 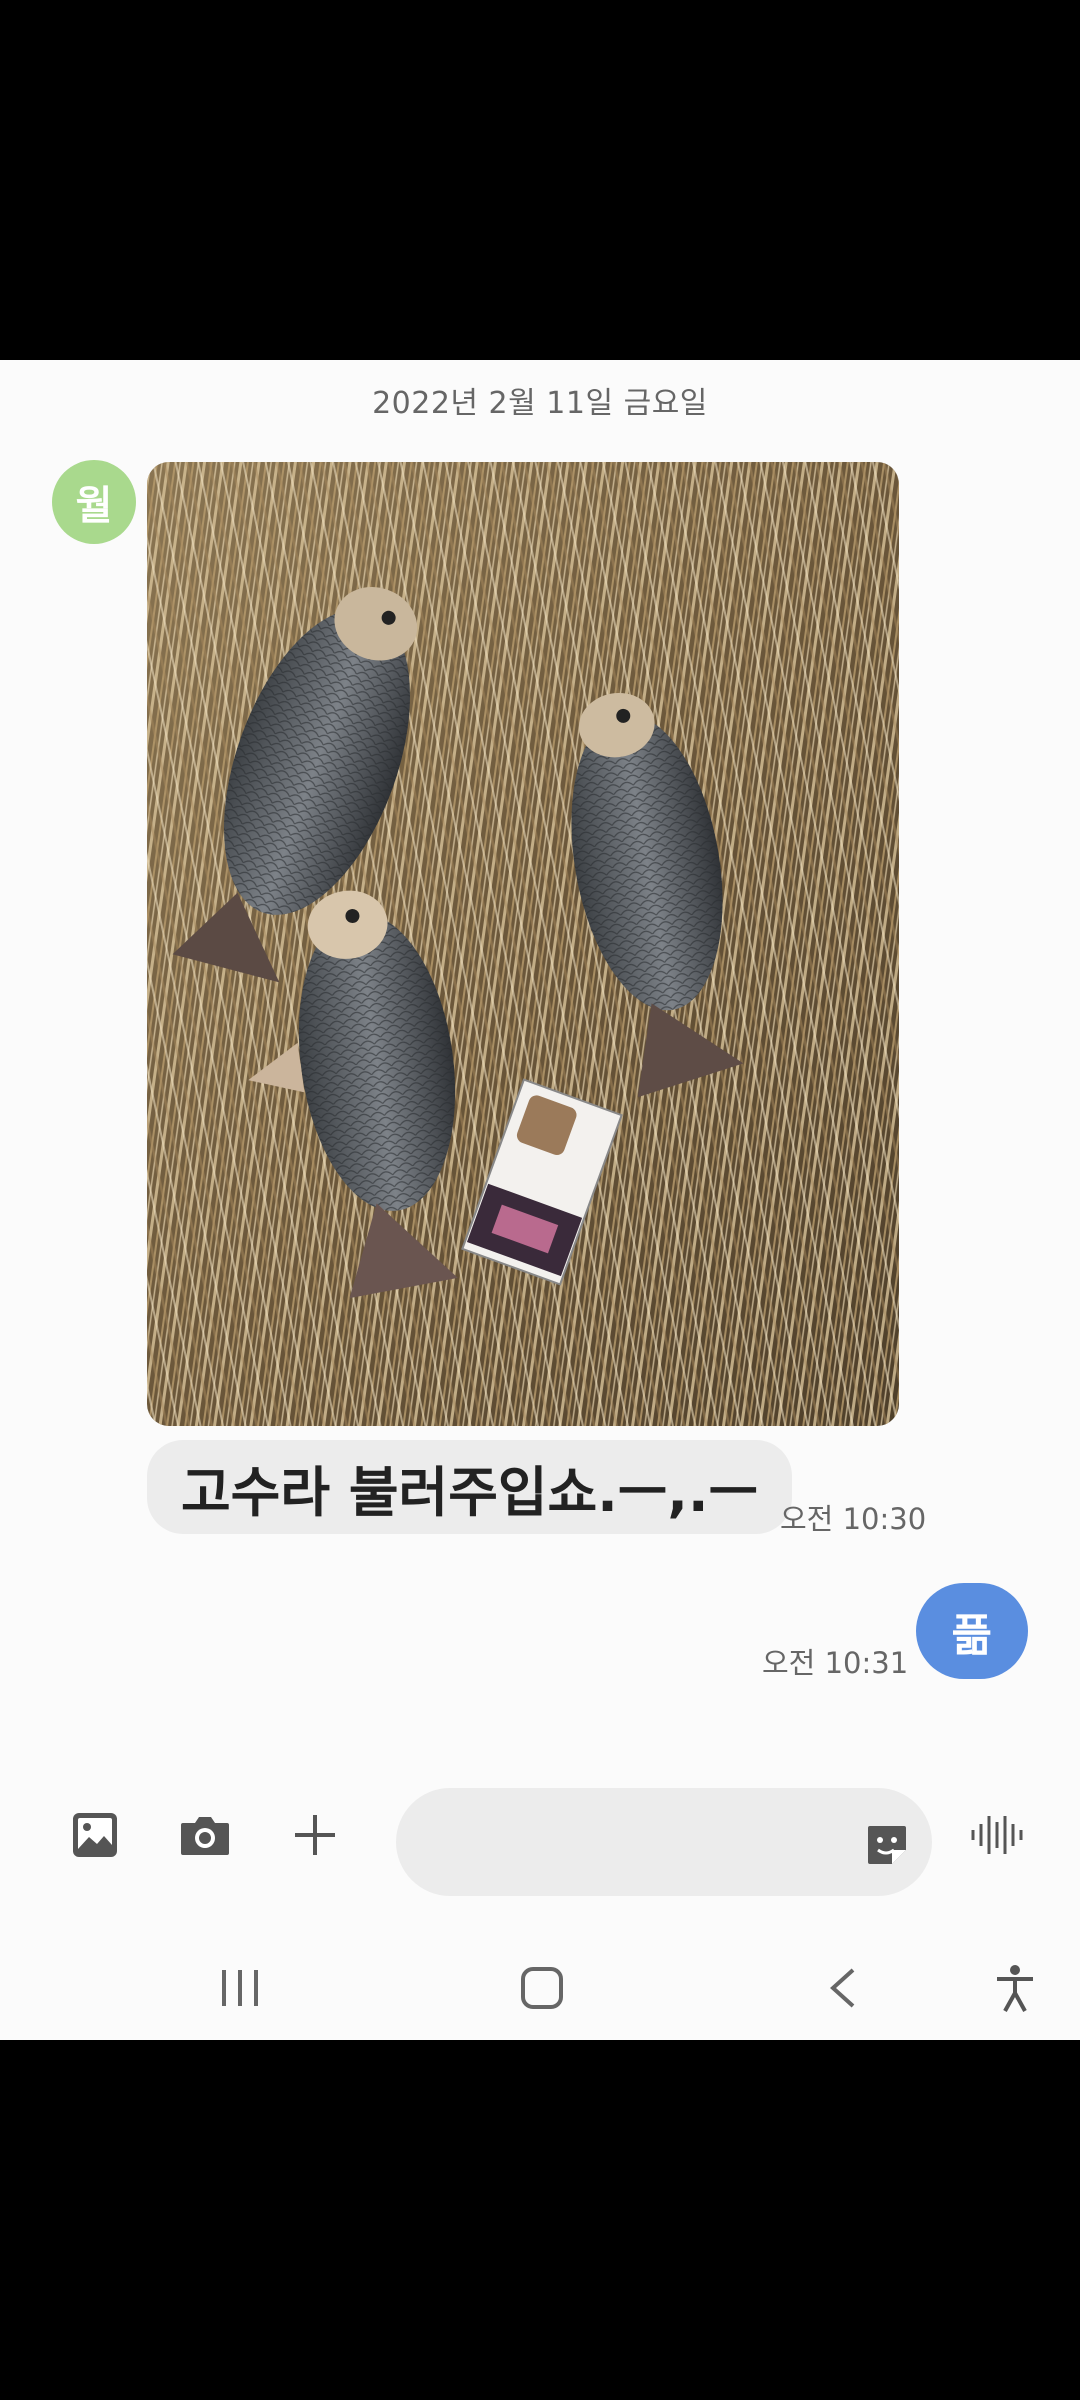 What do you see at coordinates (94, 506) in the screenshot?
I see `avatar-initial: 월` at bounding box center [94, 506].